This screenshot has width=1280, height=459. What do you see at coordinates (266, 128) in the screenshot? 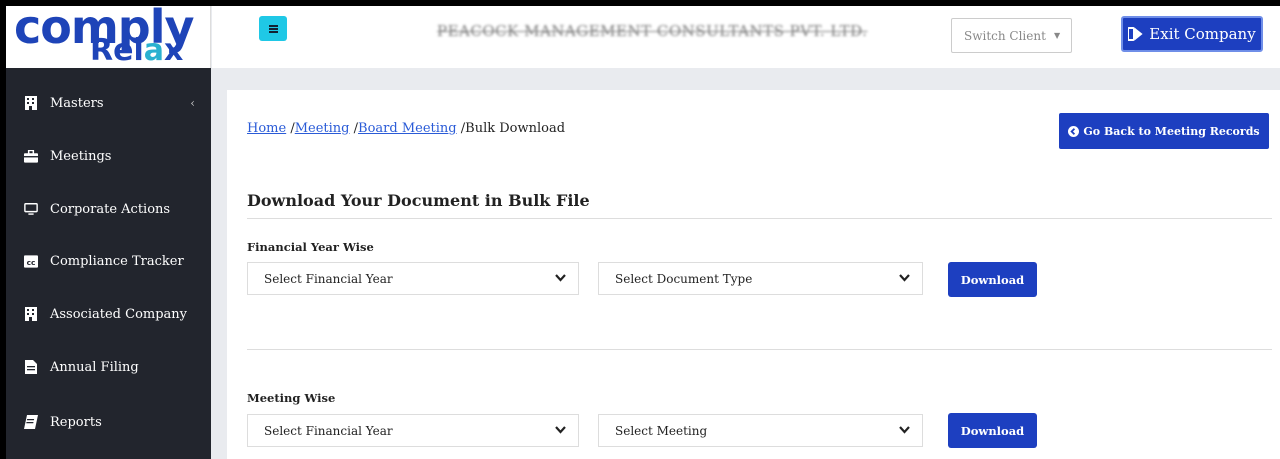
I see `breadcrumb-home-link: Home` at bounding box center [266, 128].